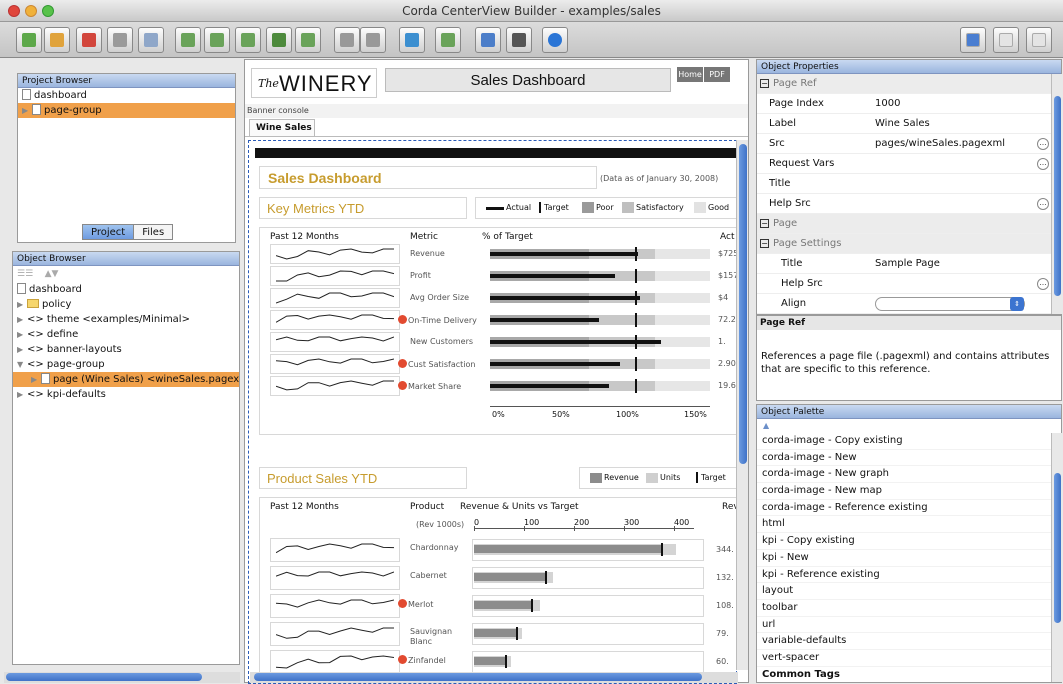  What do you see at coordinates (909, 625) in the screenshot?
I see `palette-item: url` at bounding box center [909, 625].